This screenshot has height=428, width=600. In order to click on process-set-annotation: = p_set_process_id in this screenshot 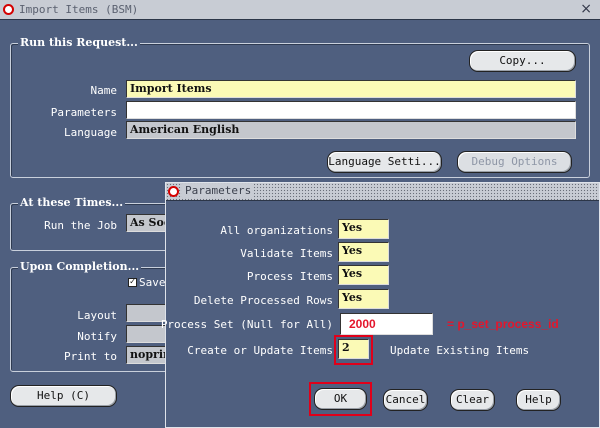, I will do `click(503, 324)`.